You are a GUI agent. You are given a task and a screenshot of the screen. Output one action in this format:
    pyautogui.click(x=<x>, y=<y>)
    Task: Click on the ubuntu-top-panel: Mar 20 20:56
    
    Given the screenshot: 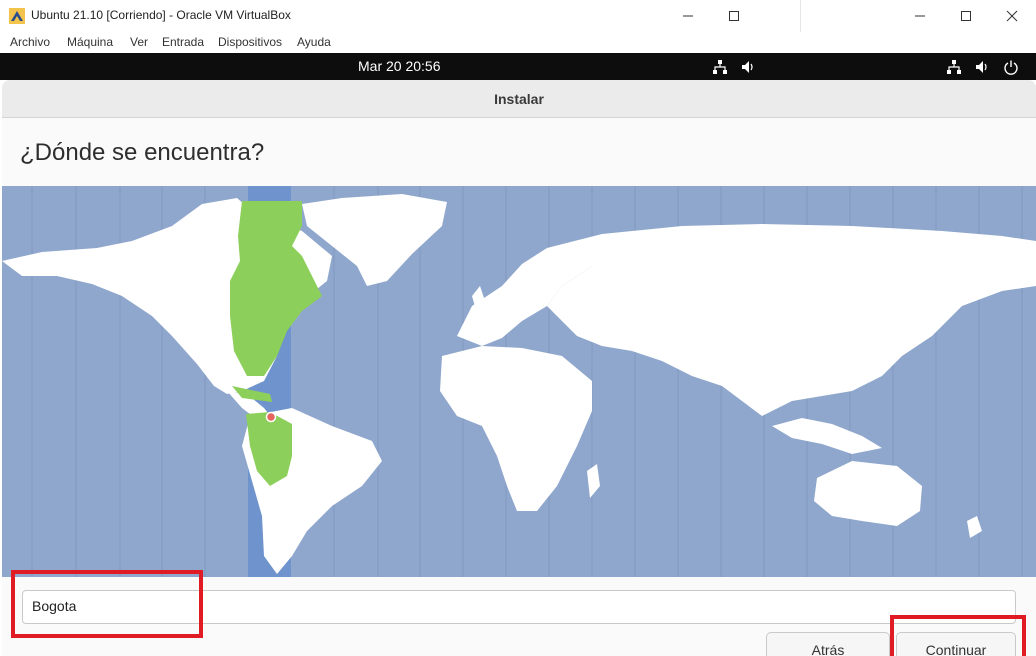 What is the action you would take?
    pyautogui.click(x=518, y=66)
    